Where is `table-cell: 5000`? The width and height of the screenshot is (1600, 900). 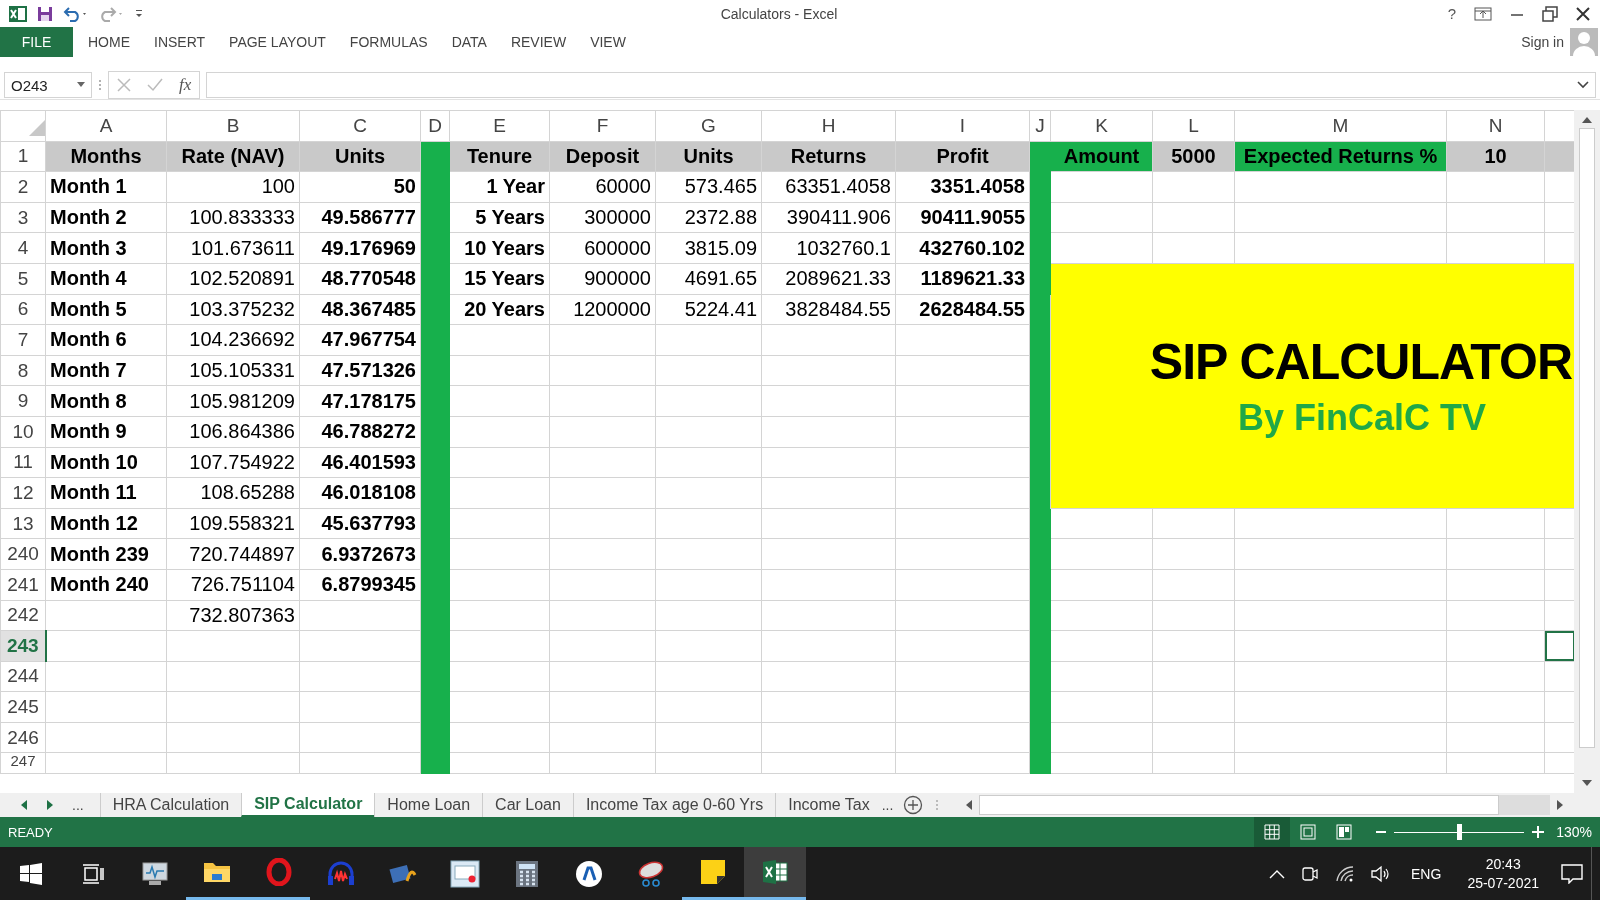 table-cell: 5000 is located at coordinates (1193, 156).